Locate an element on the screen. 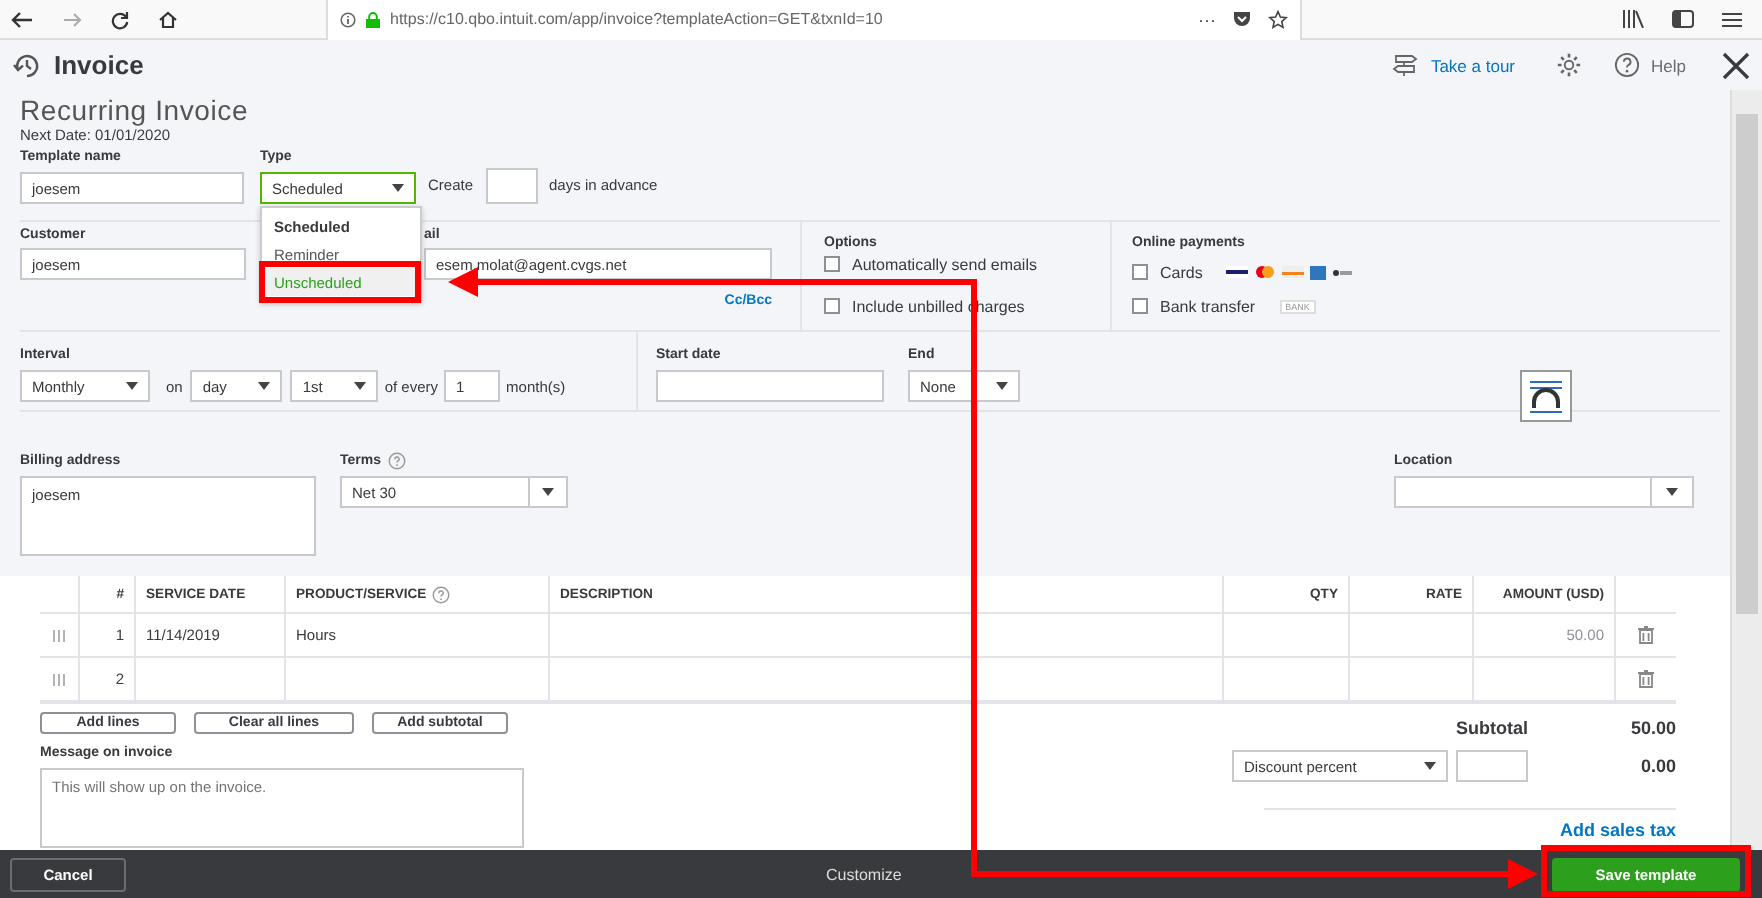  forward-icon is located at coordinates (72, 19).